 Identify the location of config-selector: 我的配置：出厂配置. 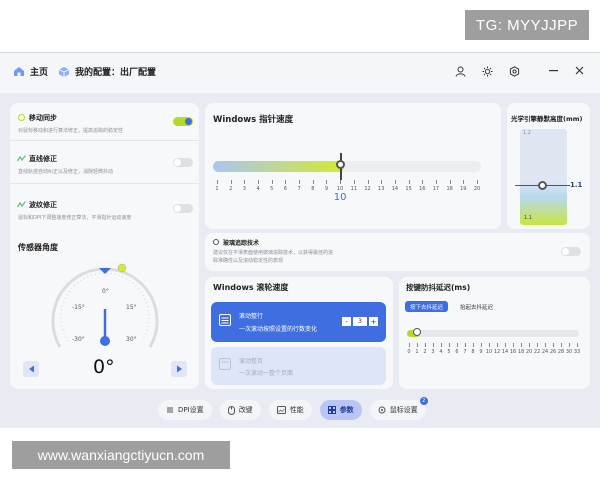
(107, 71).